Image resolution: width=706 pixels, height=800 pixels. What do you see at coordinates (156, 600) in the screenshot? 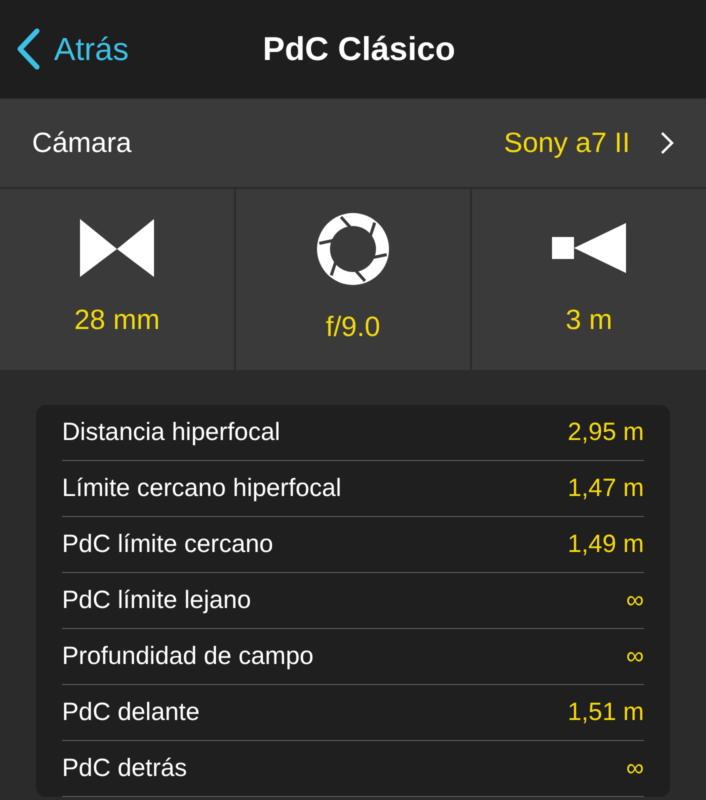
I see `result-label: PdC límite lejano` at bounding box center [156, 600].